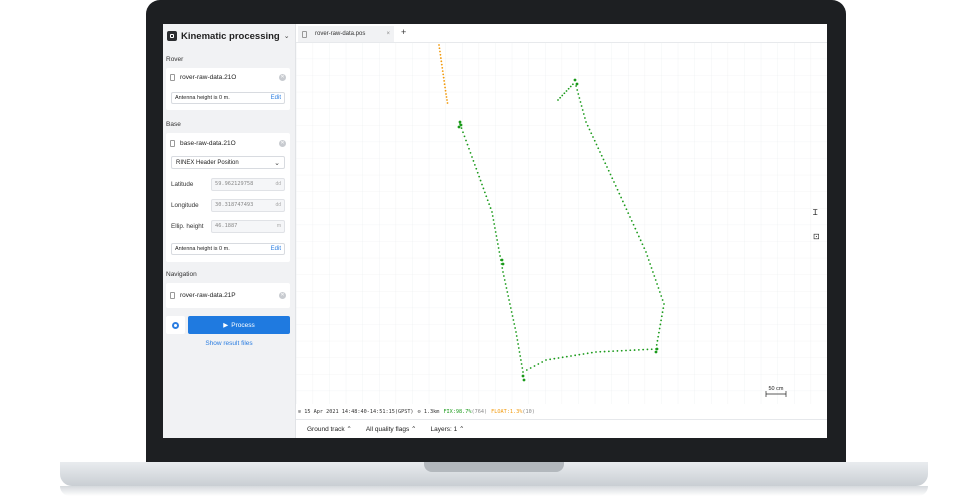 This screenshot has height=500, width=980. I want to click on distance: ⊙ 1.3km, so click(428, 412).